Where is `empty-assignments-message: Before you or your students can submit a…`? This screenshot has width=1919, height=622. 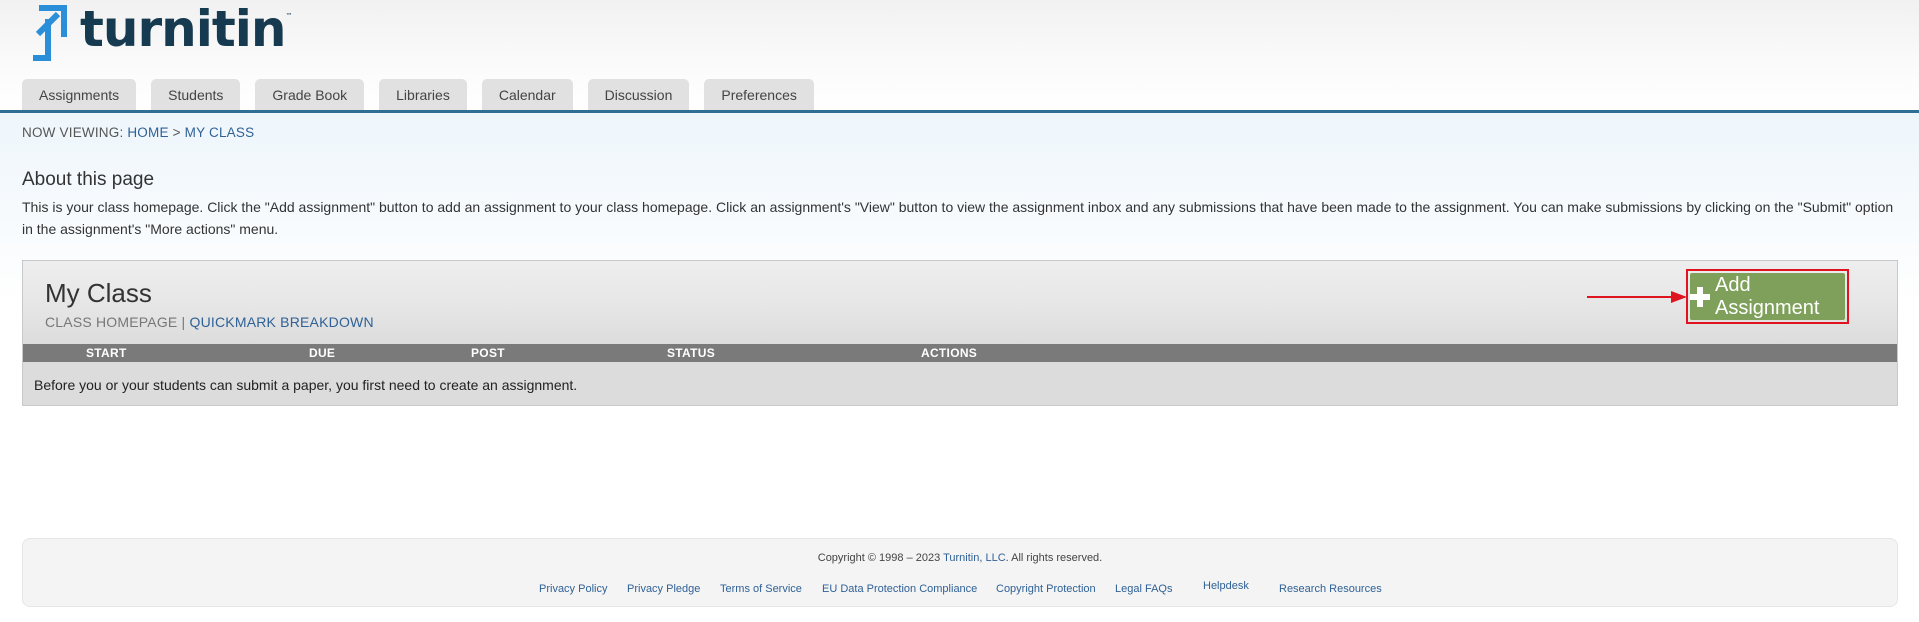 empty-assignments-message: Before you or your students can submit a… is located at coordinates (306, 385).